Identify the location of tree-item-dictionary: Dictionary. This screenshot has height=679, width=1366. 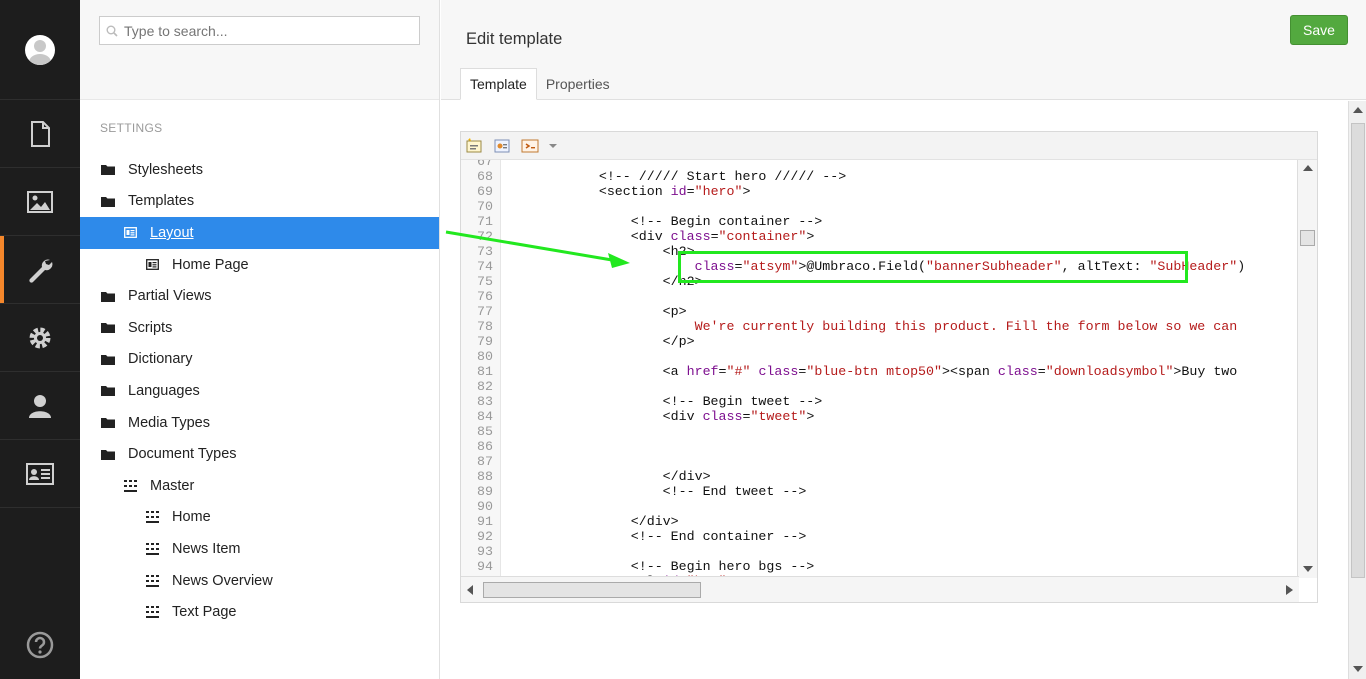
(259, 360).